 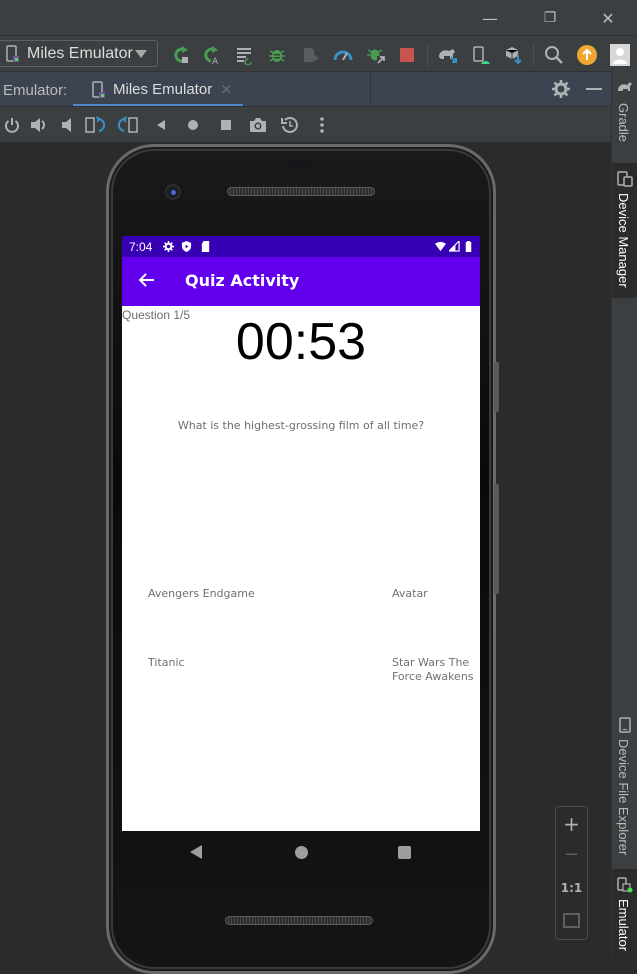 I want to click on rerun-icon, so click(x=181, y=55).